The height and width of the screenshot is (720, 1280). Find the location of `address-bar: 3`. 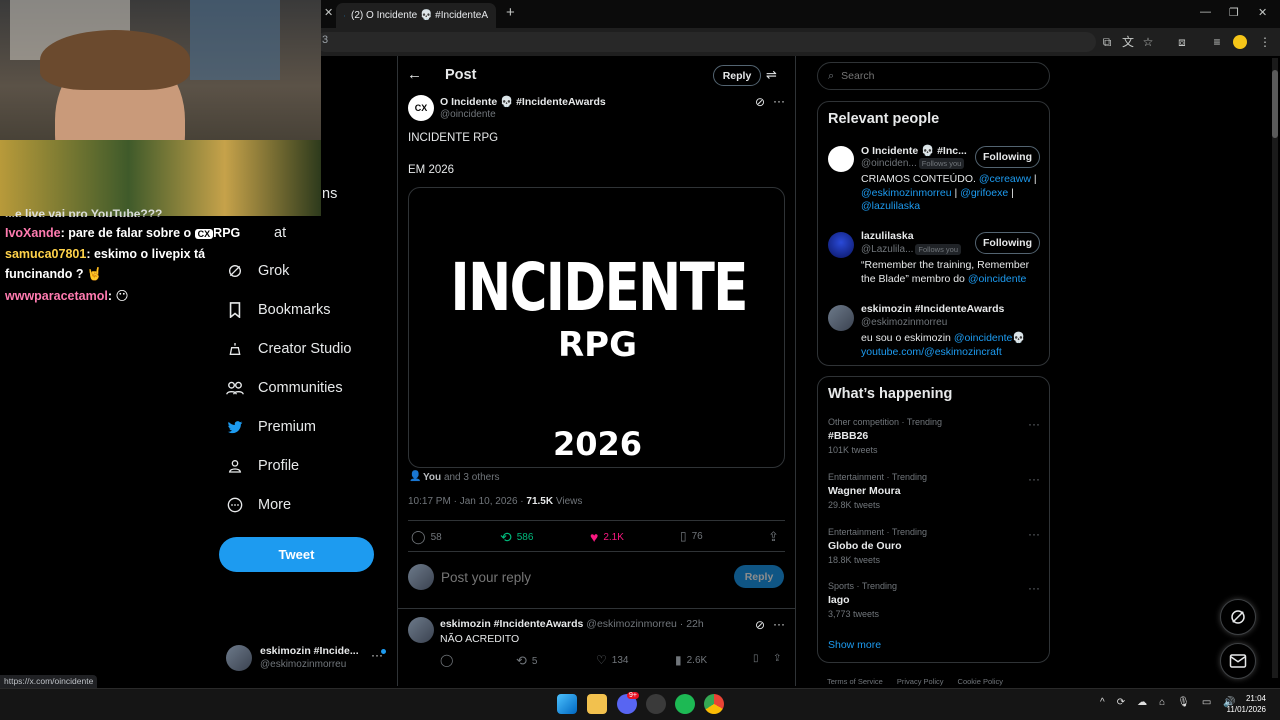

address-bar: 3 is located at coordinates (706, 42).